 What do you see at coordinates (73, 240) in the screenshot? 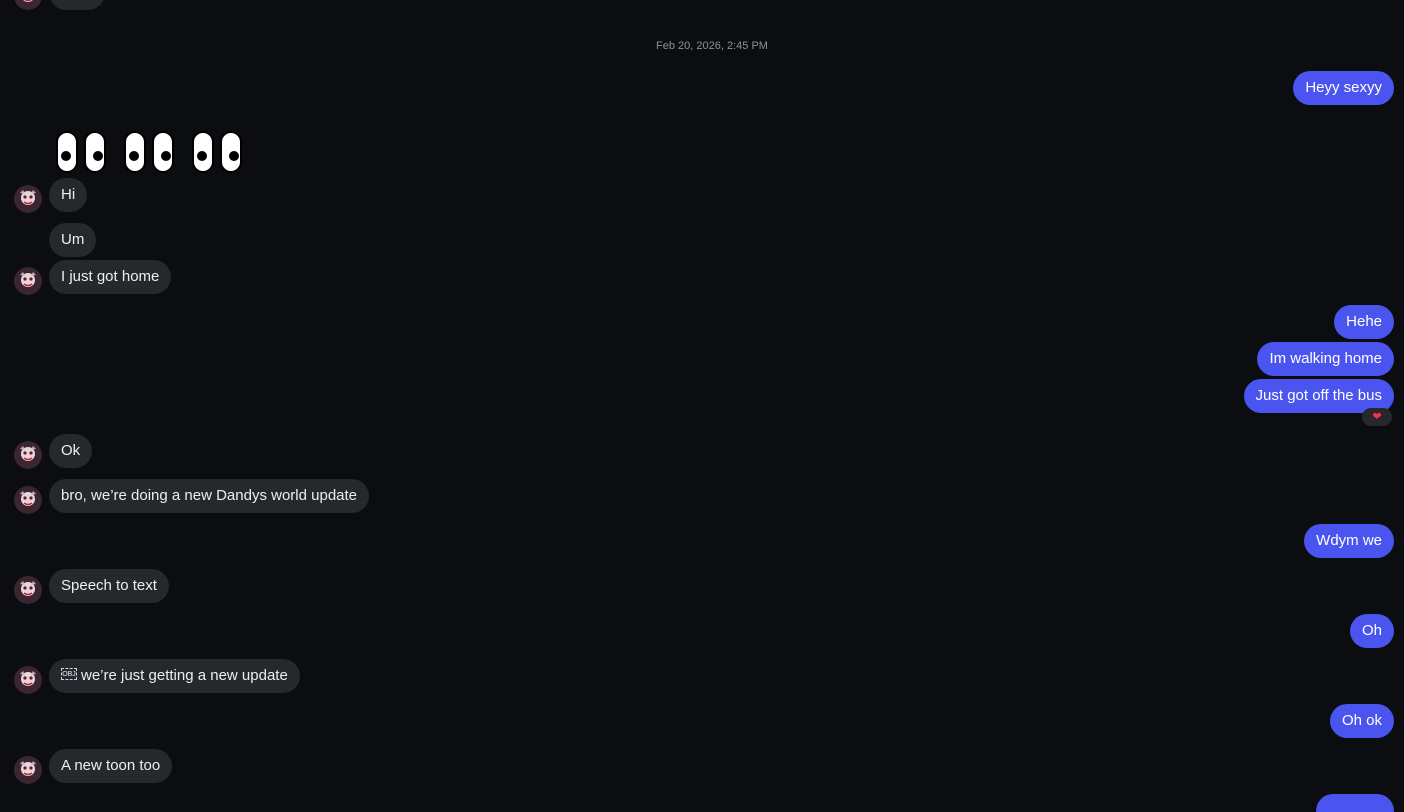
I see `message-incoming: Um` at bounding box center [73, 240].